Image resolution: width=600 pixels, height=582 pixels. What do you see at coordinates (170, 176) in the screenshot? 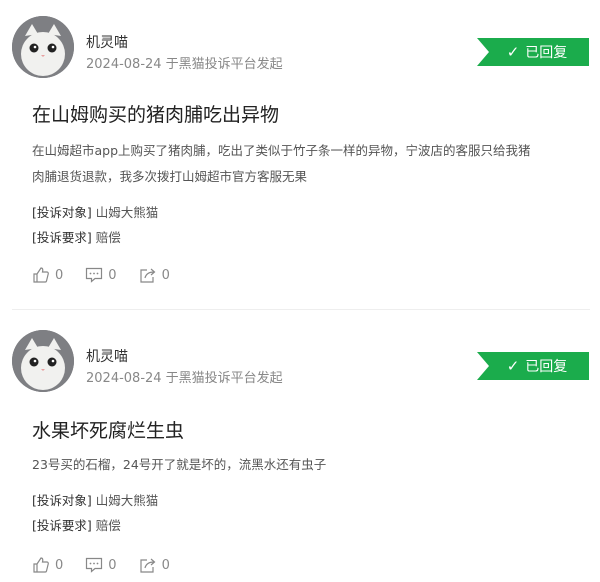
I see `description-line: 肉脯退货退款，我多次拨打山姆超市官方客服无果` at bounding box center [170, 176].